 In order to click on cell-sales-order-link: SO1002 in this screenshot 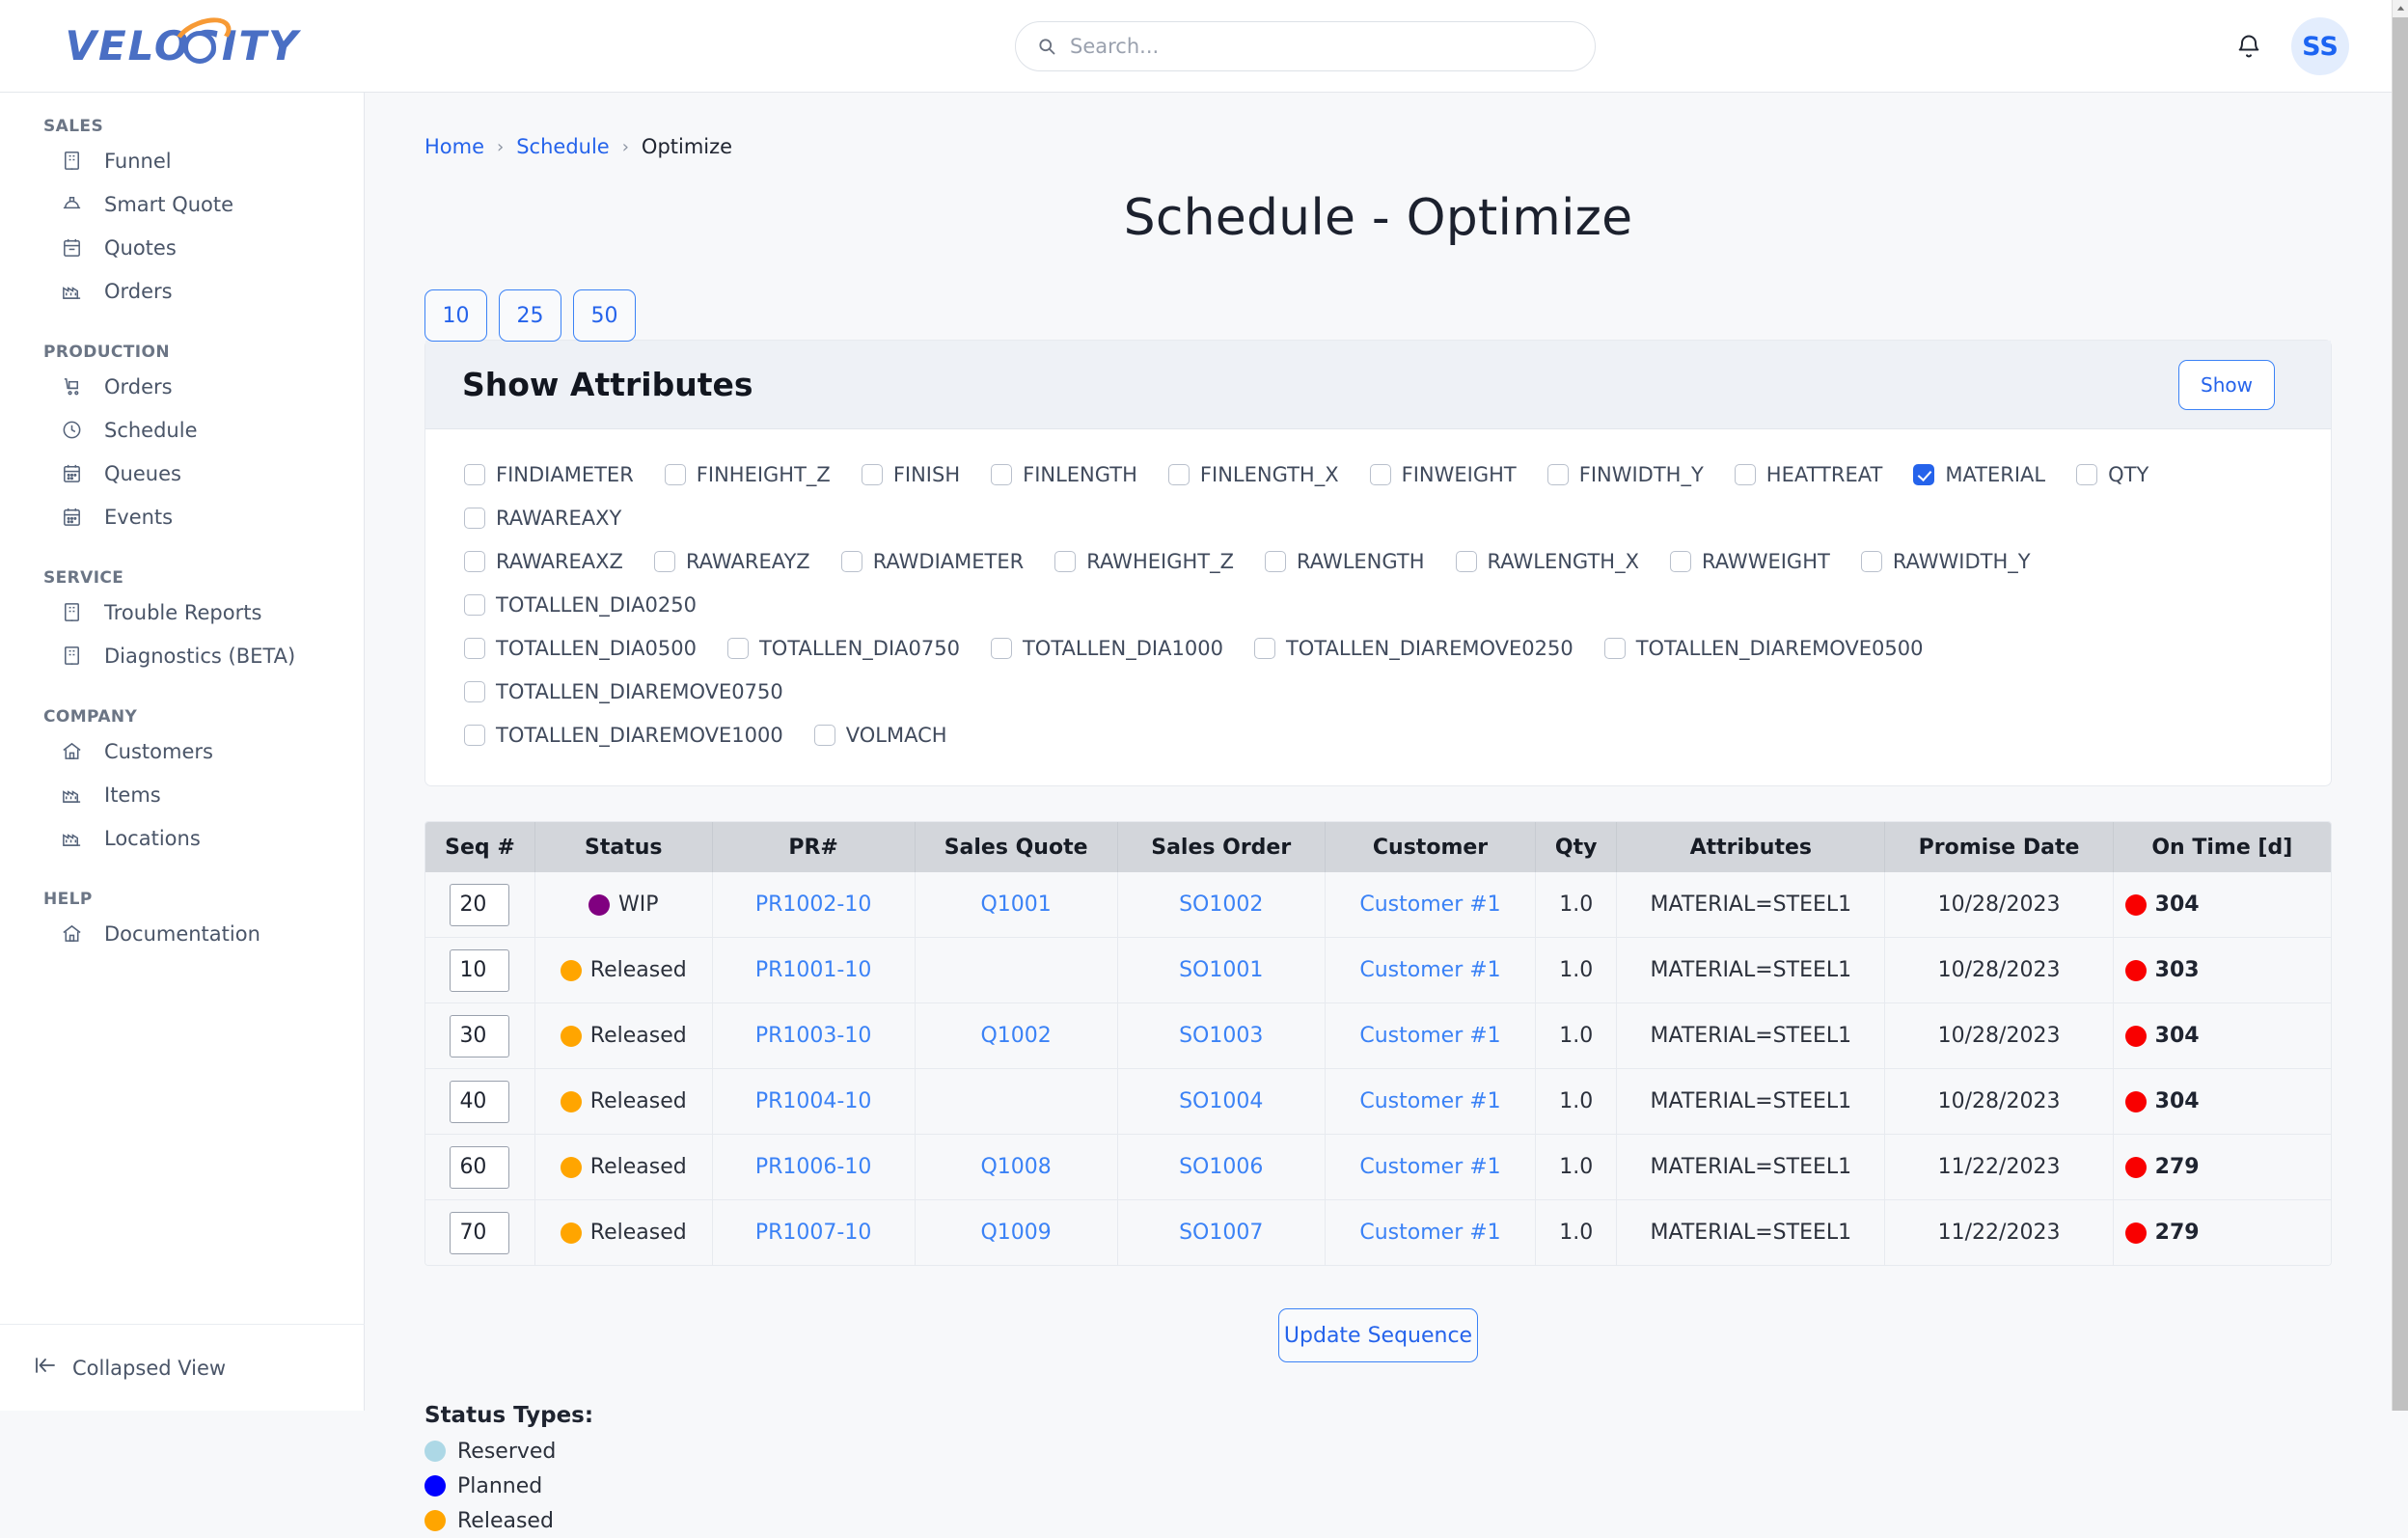, I will do `click(1221, 905)`.